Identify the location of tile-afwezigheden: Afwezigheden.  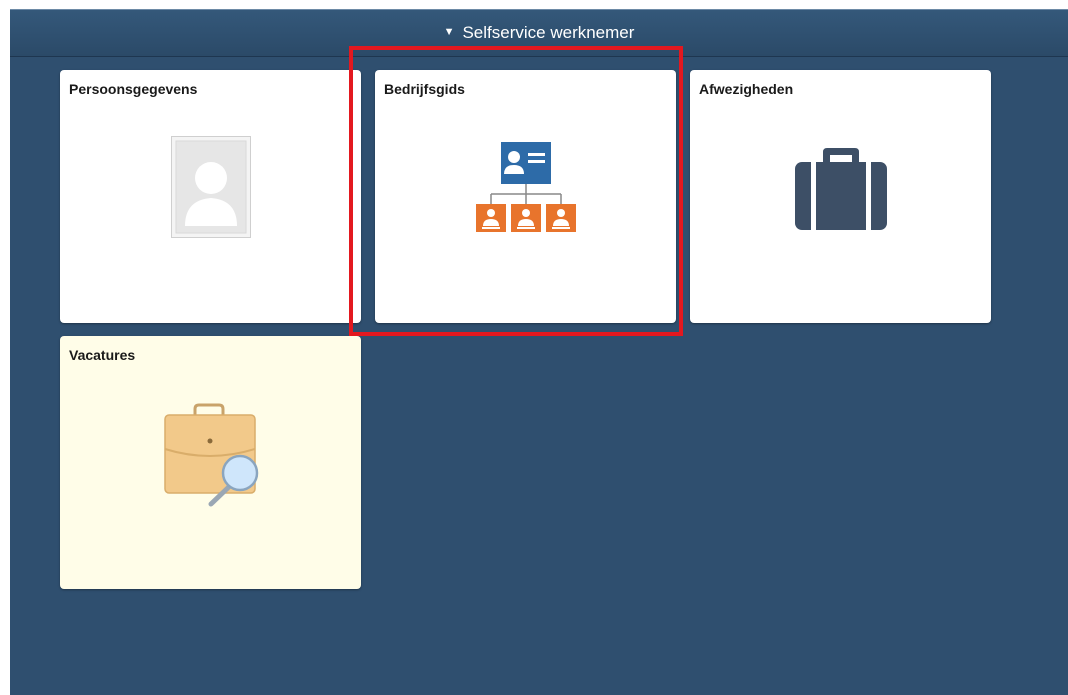
(840, 196).